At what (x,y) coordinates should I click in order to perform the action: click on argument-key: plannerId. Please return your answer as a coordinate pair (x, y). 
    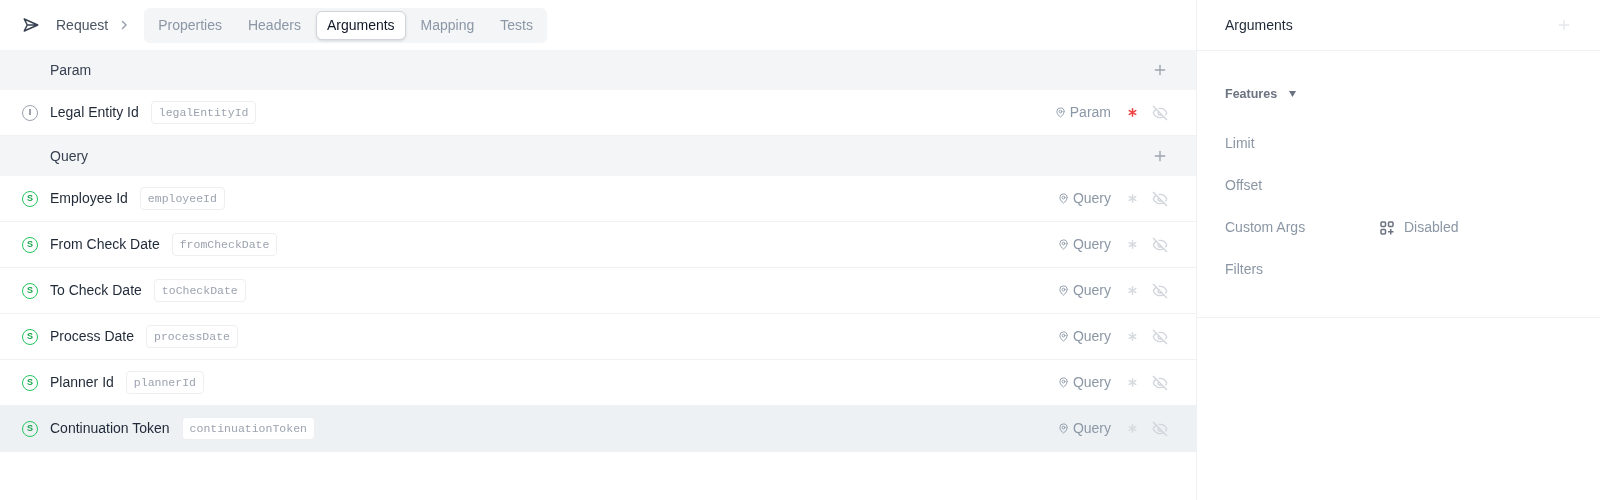
    Looking at the image, I should click on (164, 382).